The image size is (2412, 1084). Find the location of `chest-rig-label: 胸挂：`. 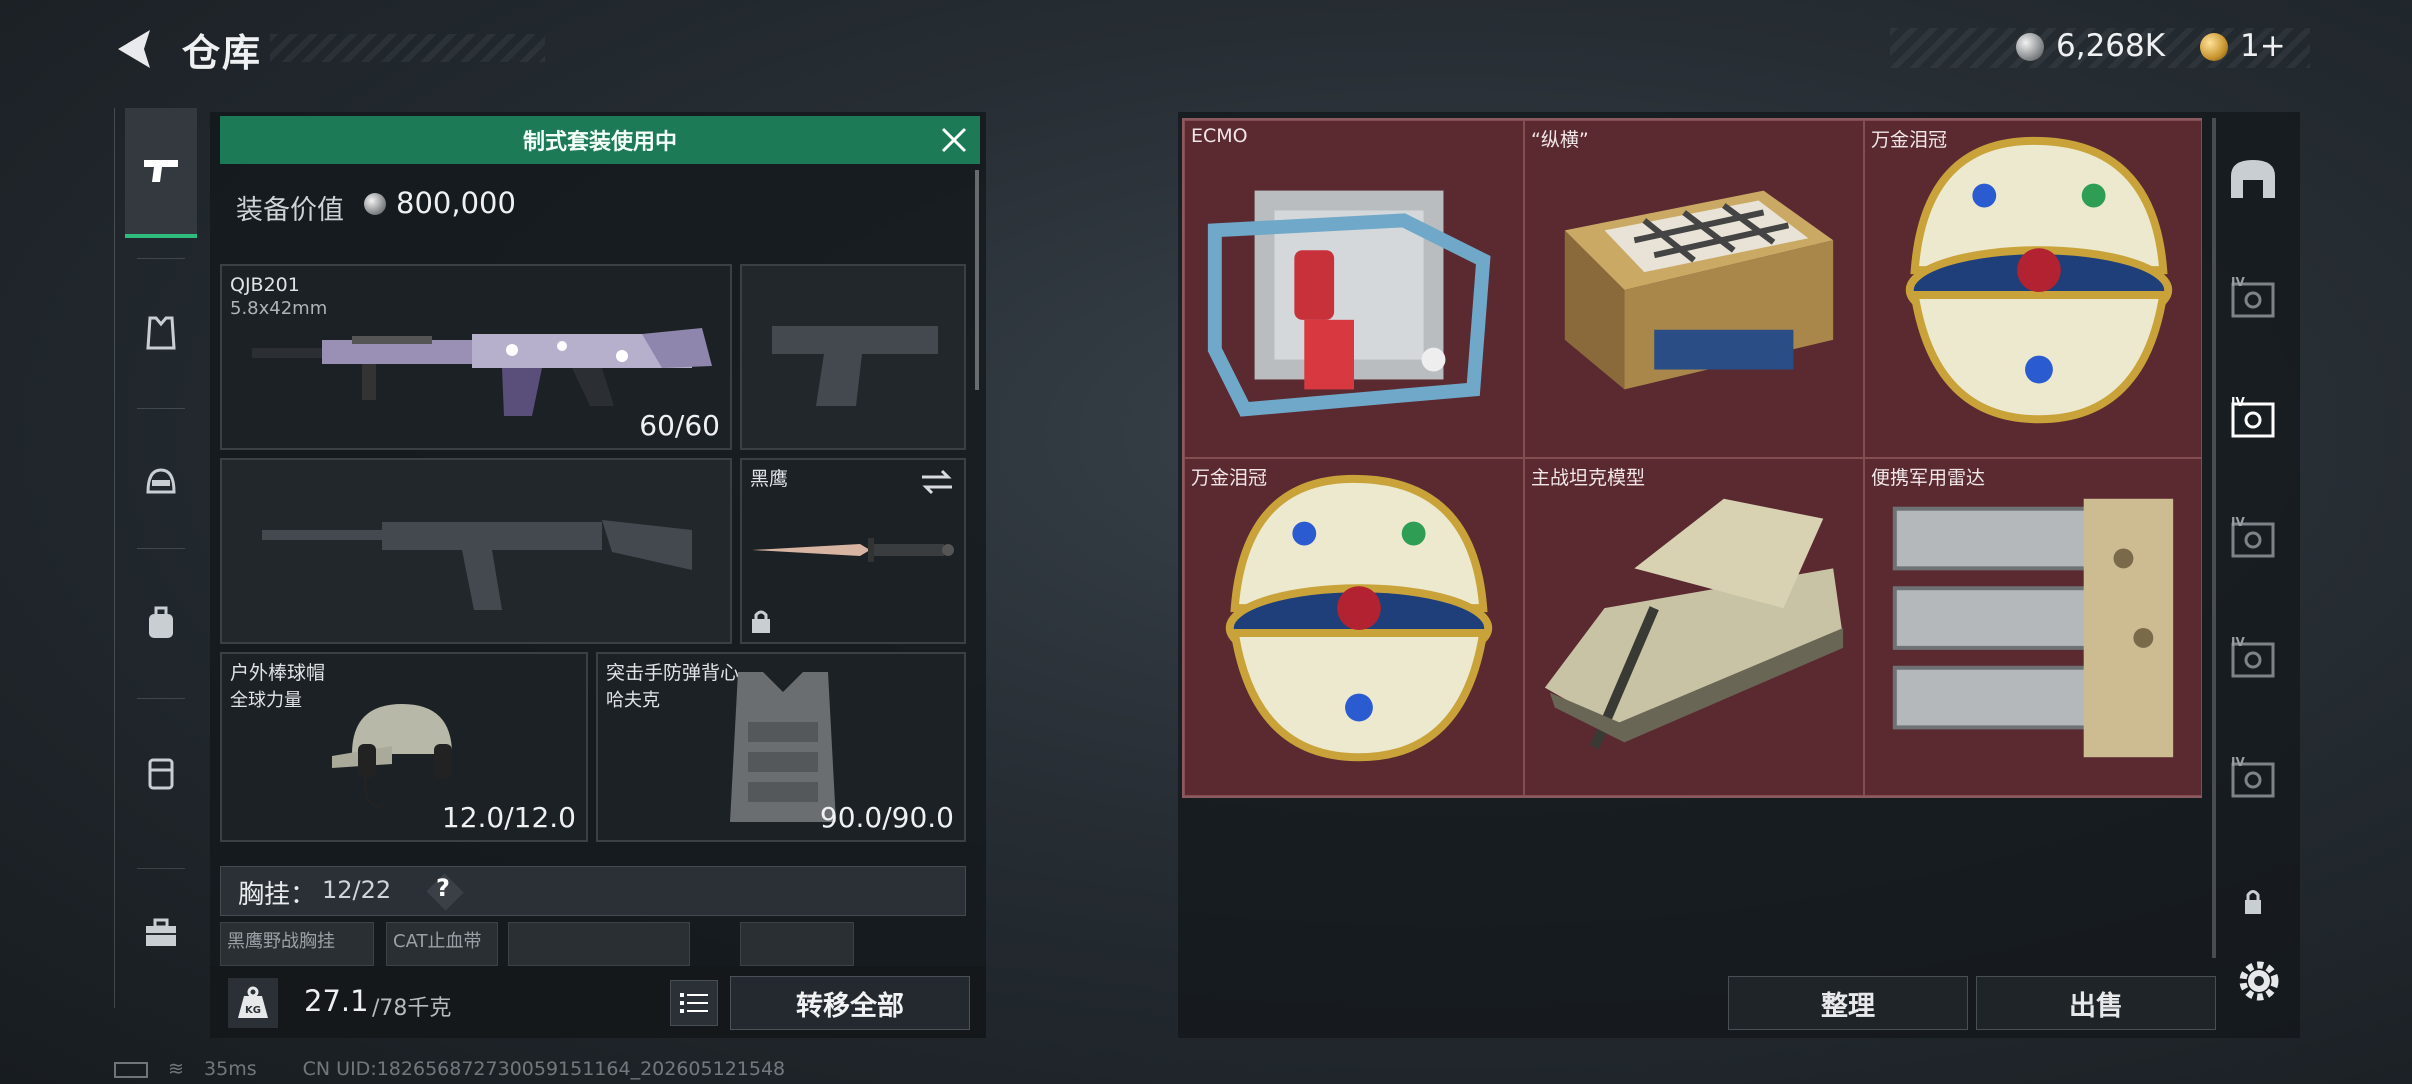

chest-rig-label: 胸挂： is located at coordinates (277, 895).